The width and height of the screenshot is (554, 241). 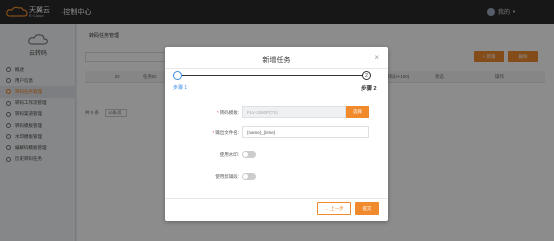 I want to click on watermark-label: 使用水印:, so click(x=229, y=154).